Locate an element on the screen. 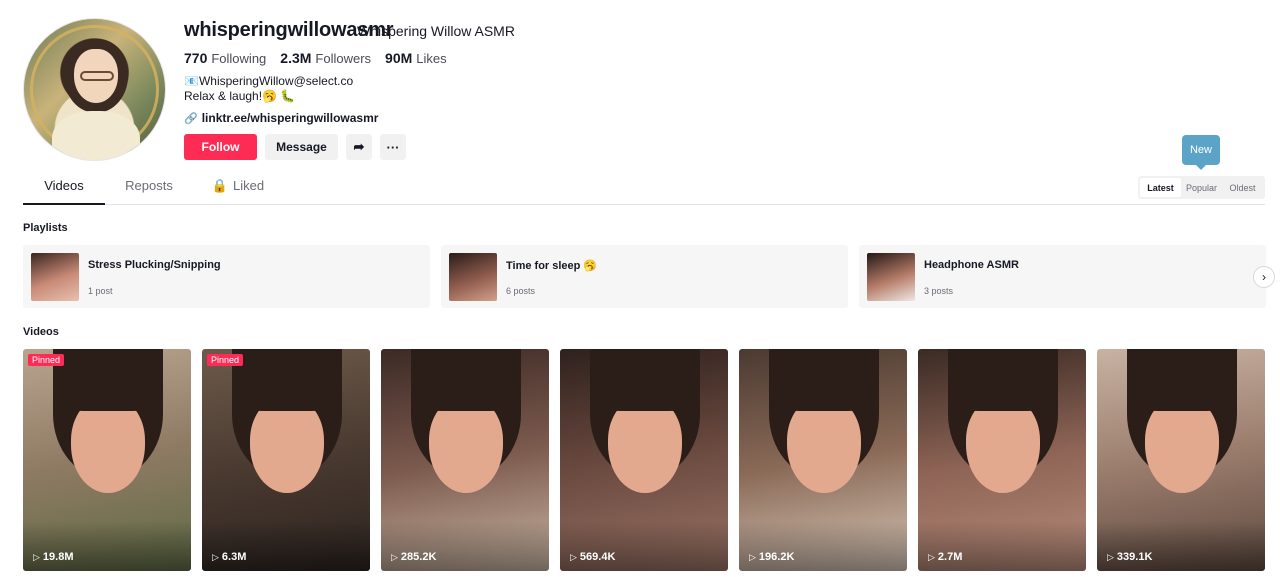 Image resolution: width=1280 pixels, height=577 pixels. playlist-name: Stress Plucking/Snipping is located at coordinates (154, 265).